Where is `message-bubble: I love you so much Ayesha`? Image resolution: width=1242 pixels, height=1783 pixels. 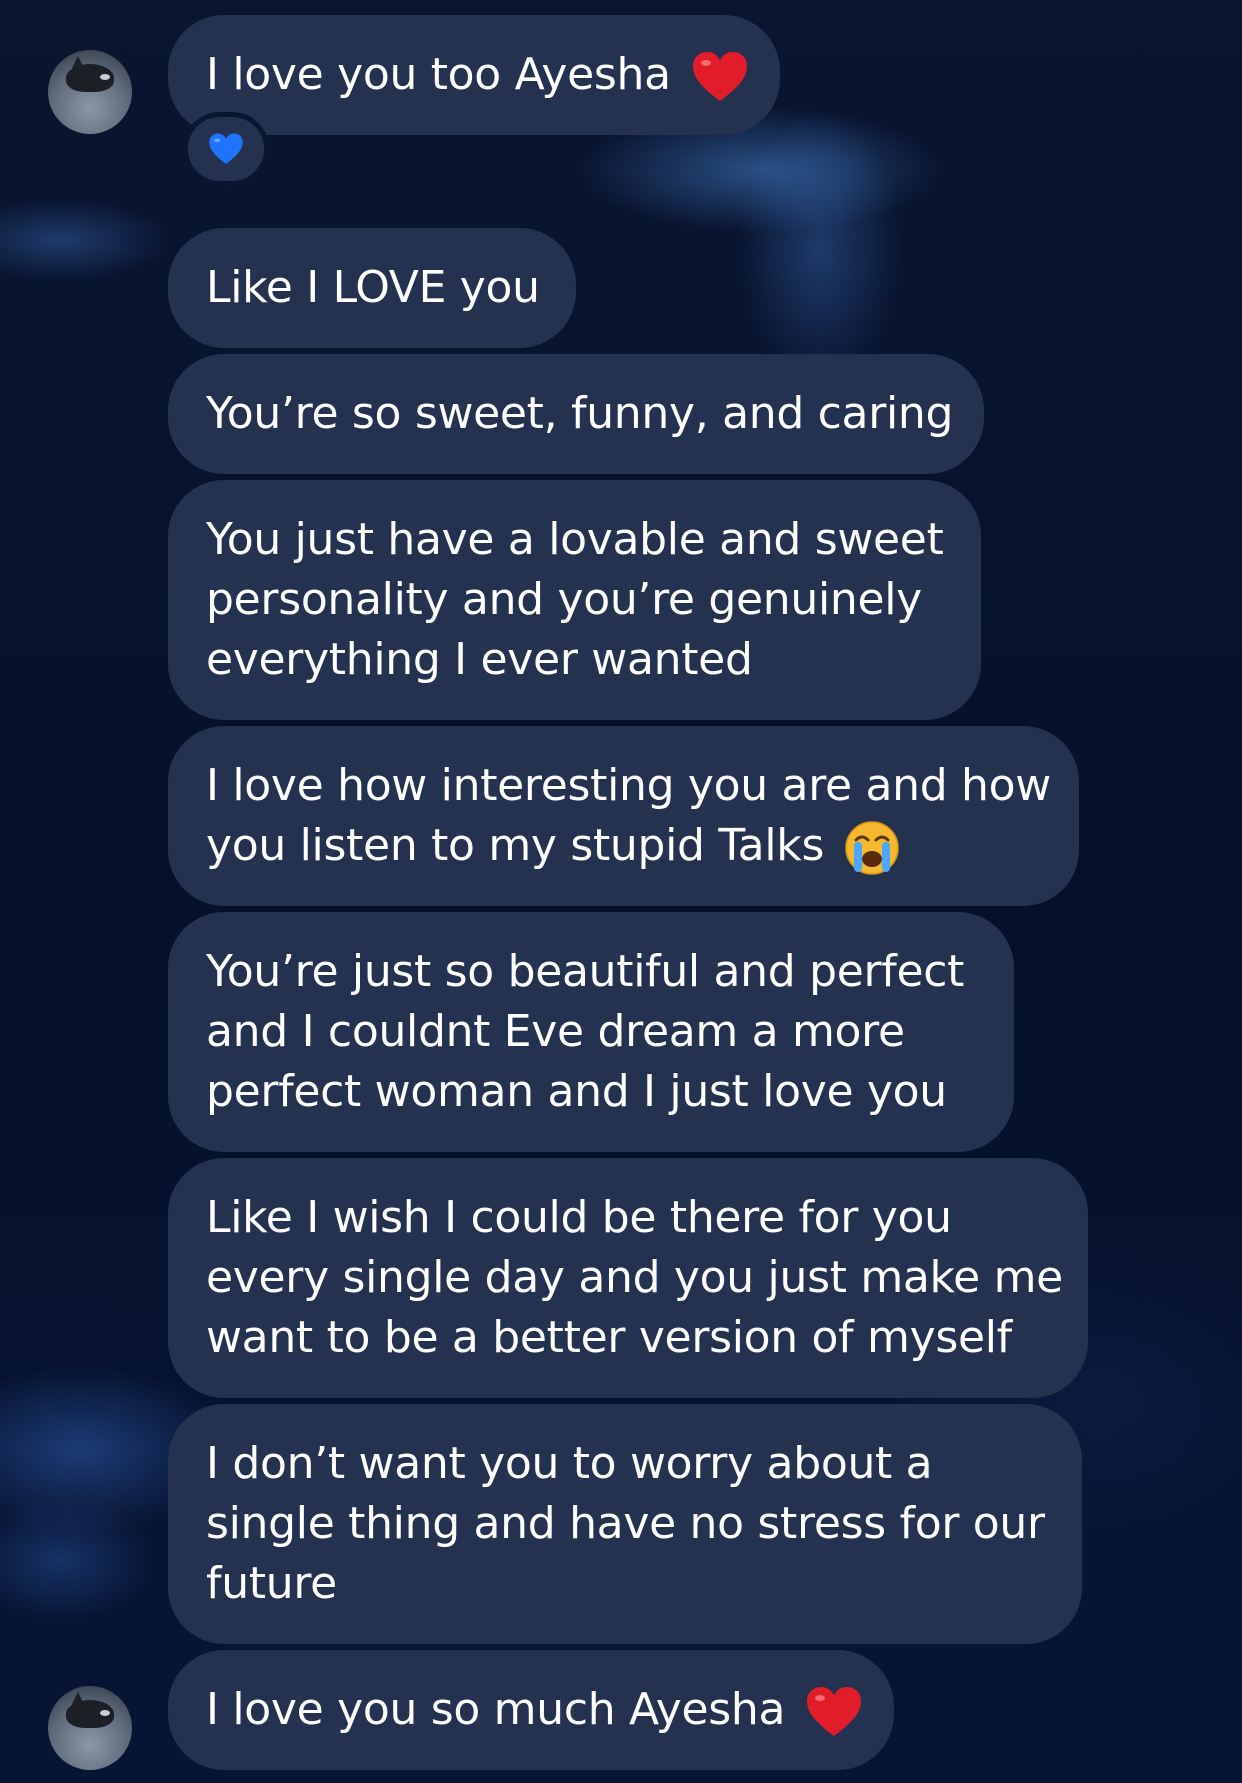
message-bubble: I love you so much Ayesha is located at coordinates (531, 1710).